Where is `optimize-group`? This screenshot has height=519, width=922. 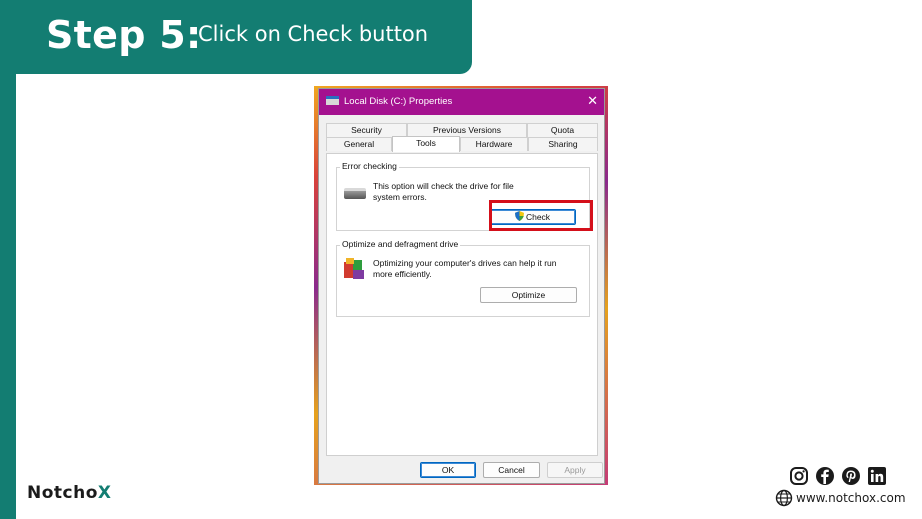 optimize-group is located at coordinates (463, 281).